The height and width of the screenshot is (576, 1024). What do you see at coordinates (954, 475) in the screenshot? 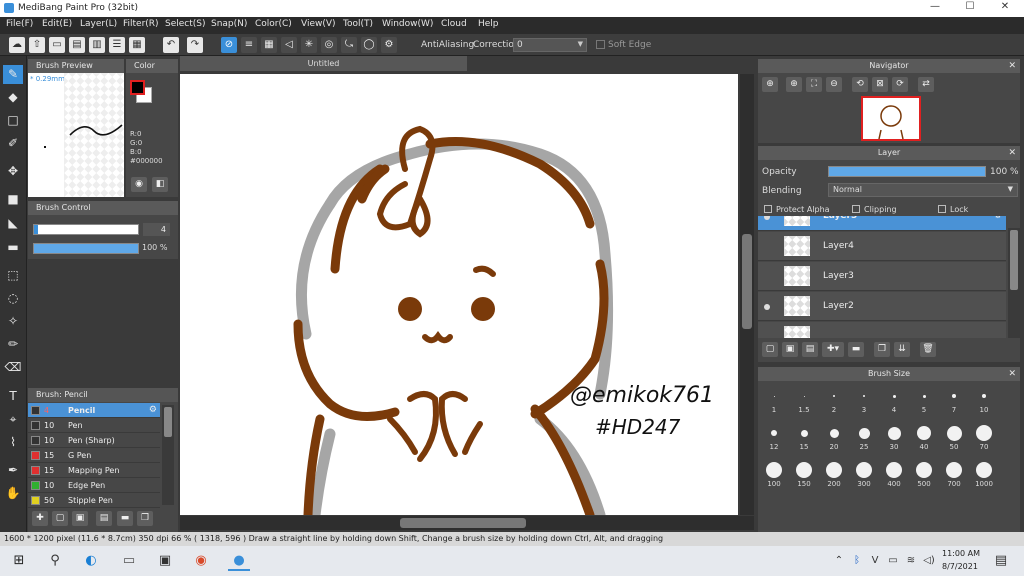
I see `brush-size-option: 700` at bounding box center [954, 475].